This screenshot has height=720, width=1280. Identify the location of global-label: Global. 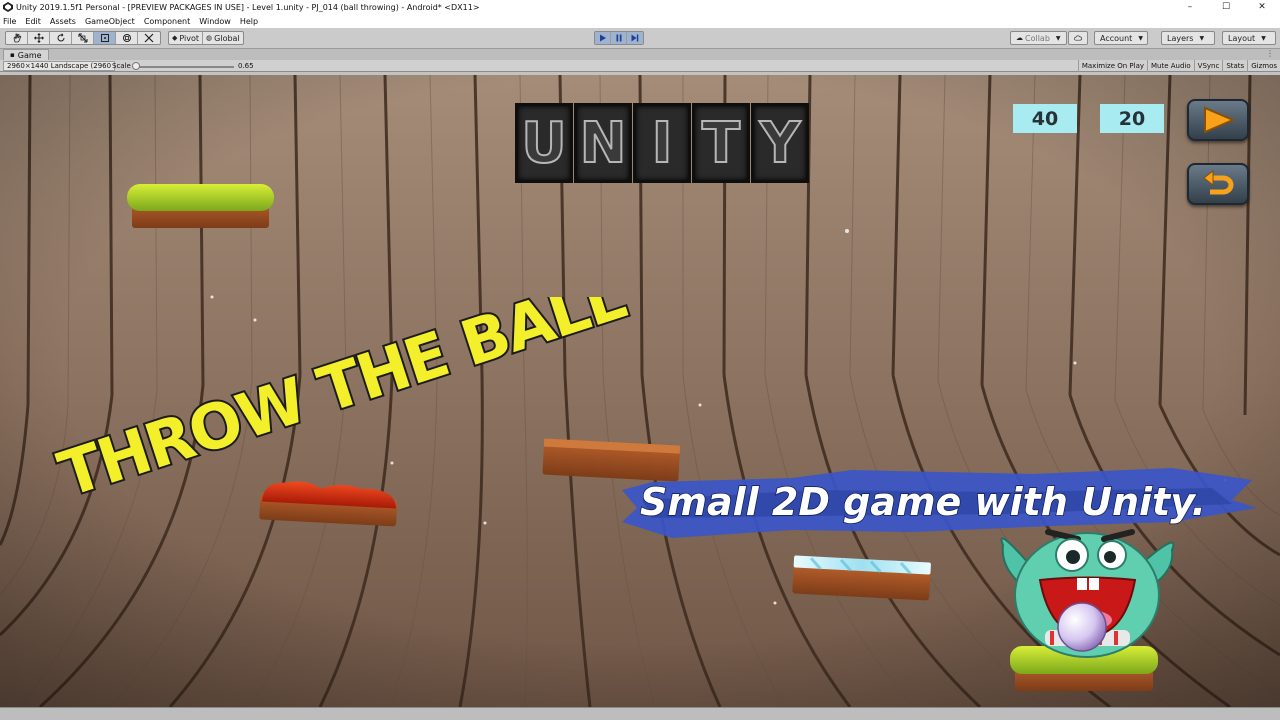
(227, 38).